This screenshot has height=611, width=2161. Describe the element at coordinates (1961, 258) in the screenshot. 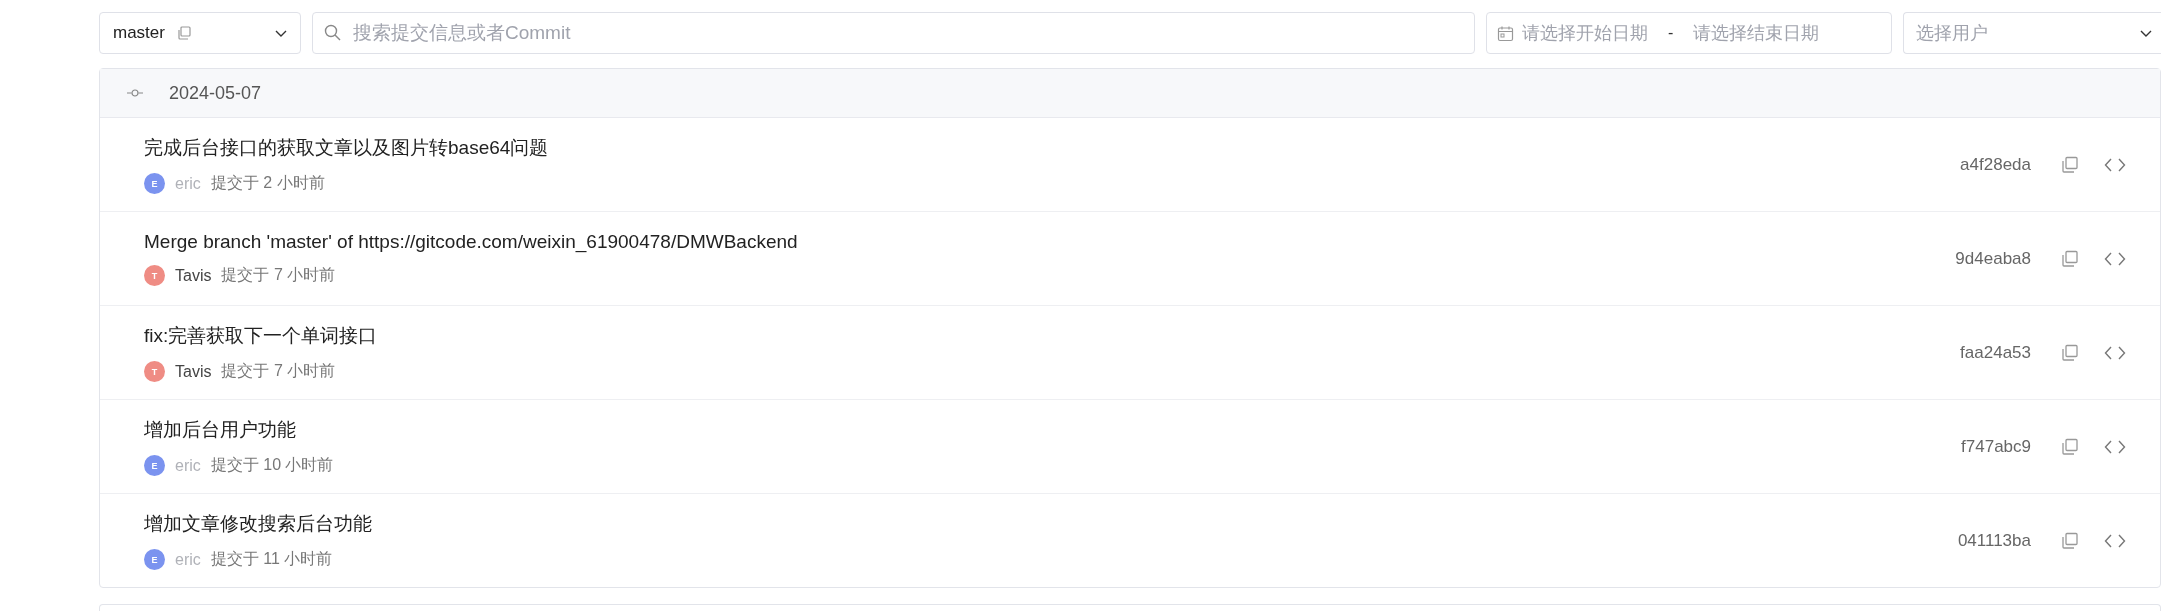

I see `commit-hash: 9d4eaba8` at that location.